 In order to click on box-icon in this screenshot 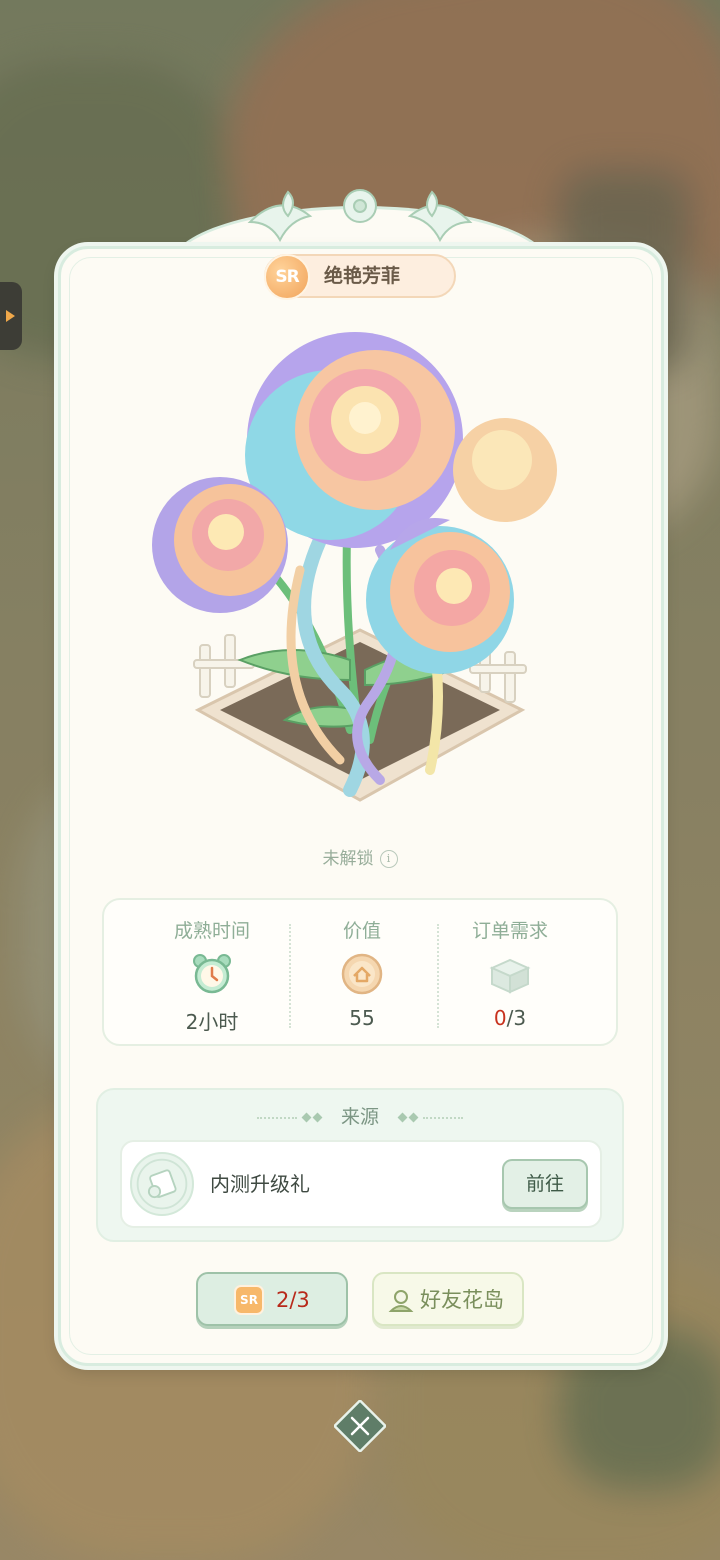, I will do `click(510, 976)`.